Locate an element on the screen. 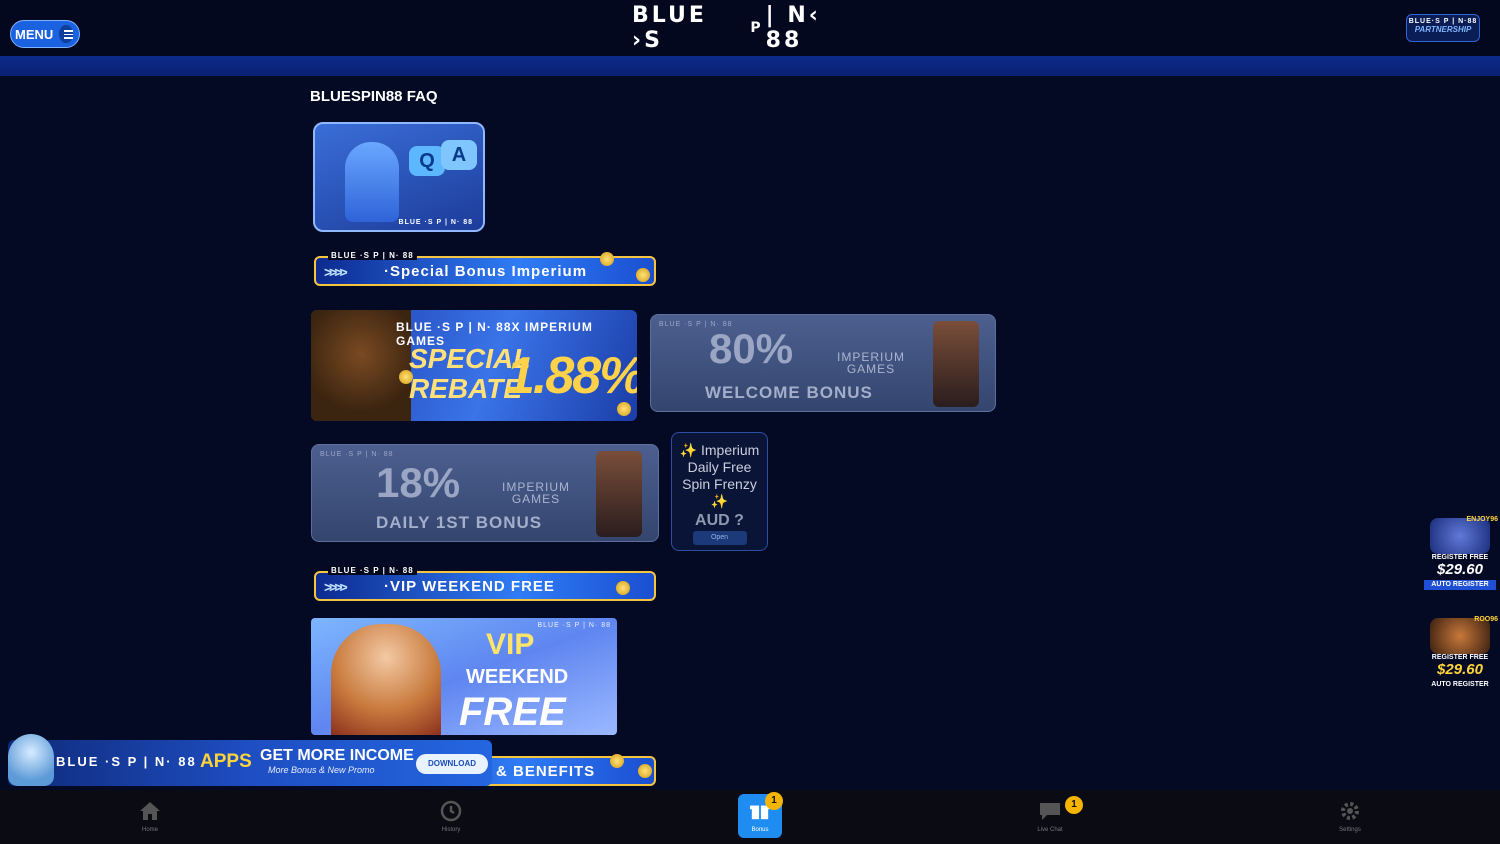 Image resolution: width=1500 pixels, height=844 pixels. side-promo-roo: ROO96 REGISTER FREE $29.60 AUTO REGISTER is located at coordinates (1460, 654).